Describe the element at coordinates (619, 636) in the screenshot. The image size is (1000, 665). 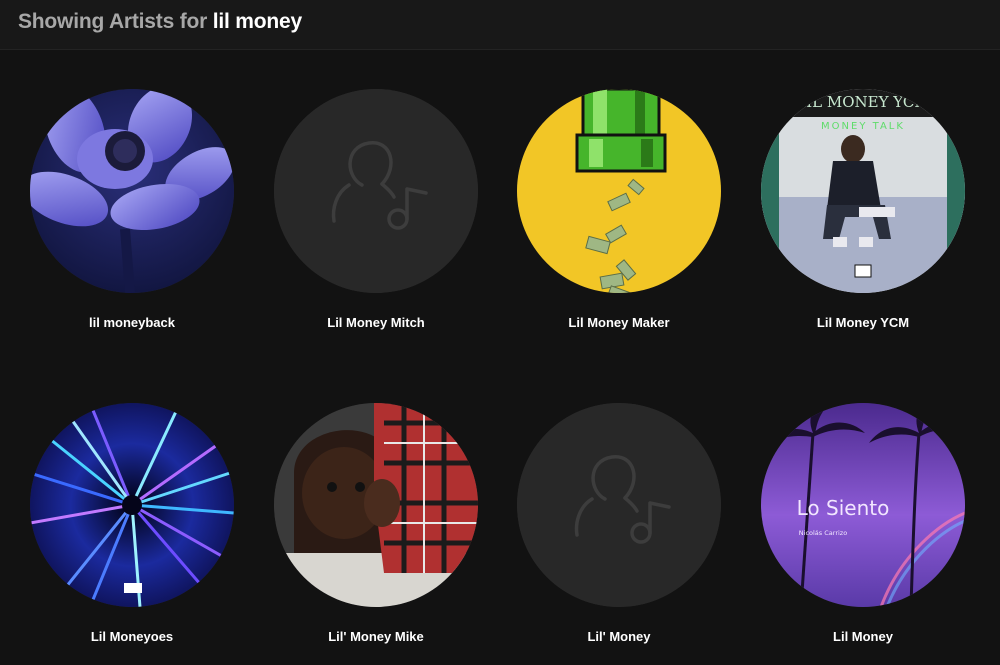
I see `artist-name: Lil' Money` at that location.